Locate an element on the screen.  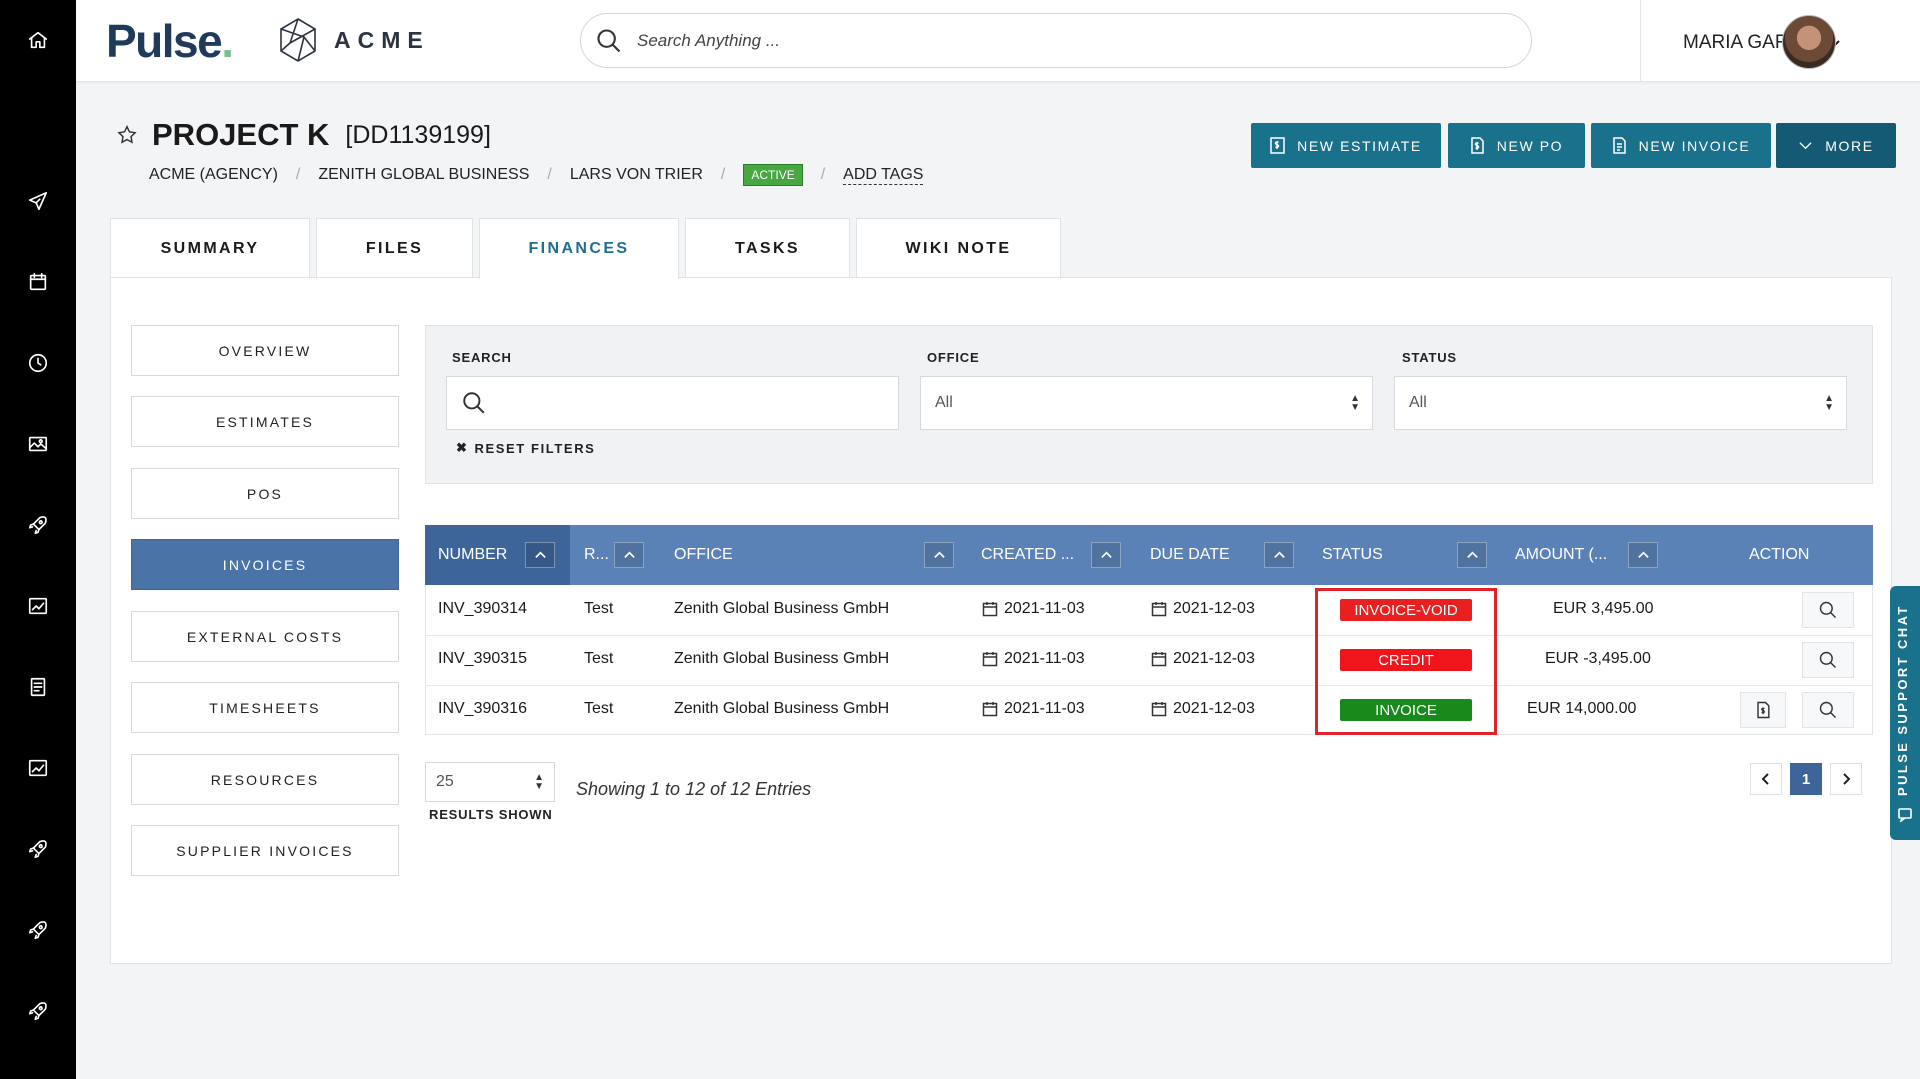
sort-status-button is located at coordinates (1472, 555).